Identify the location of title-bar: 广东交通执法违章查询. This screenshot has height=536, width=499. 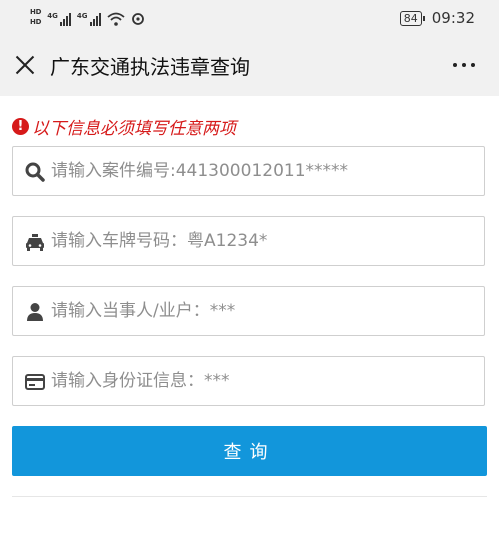
(249, 65).